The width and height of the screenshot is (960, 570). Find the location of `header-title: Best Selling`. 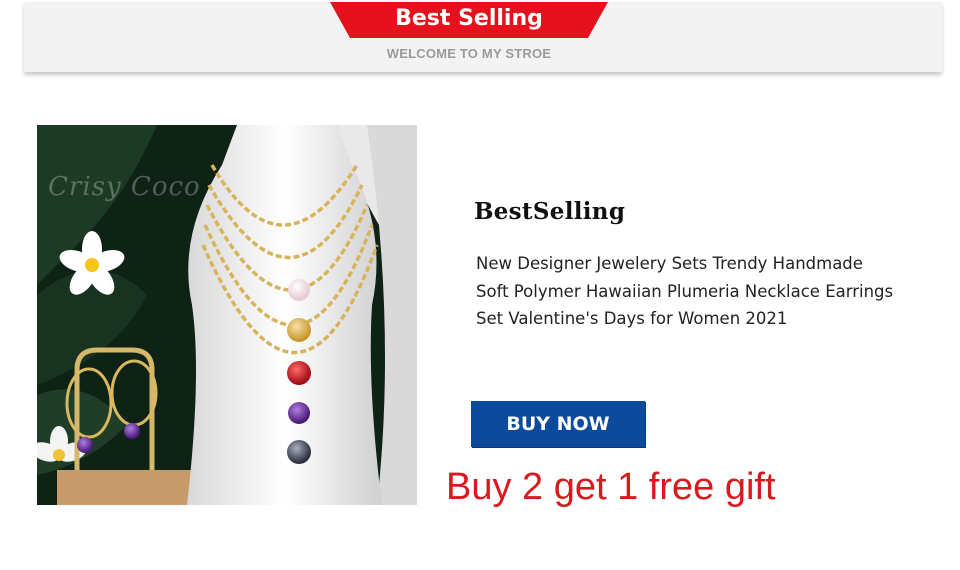

header-title: Best Selling is located at coordinates (469, 18).